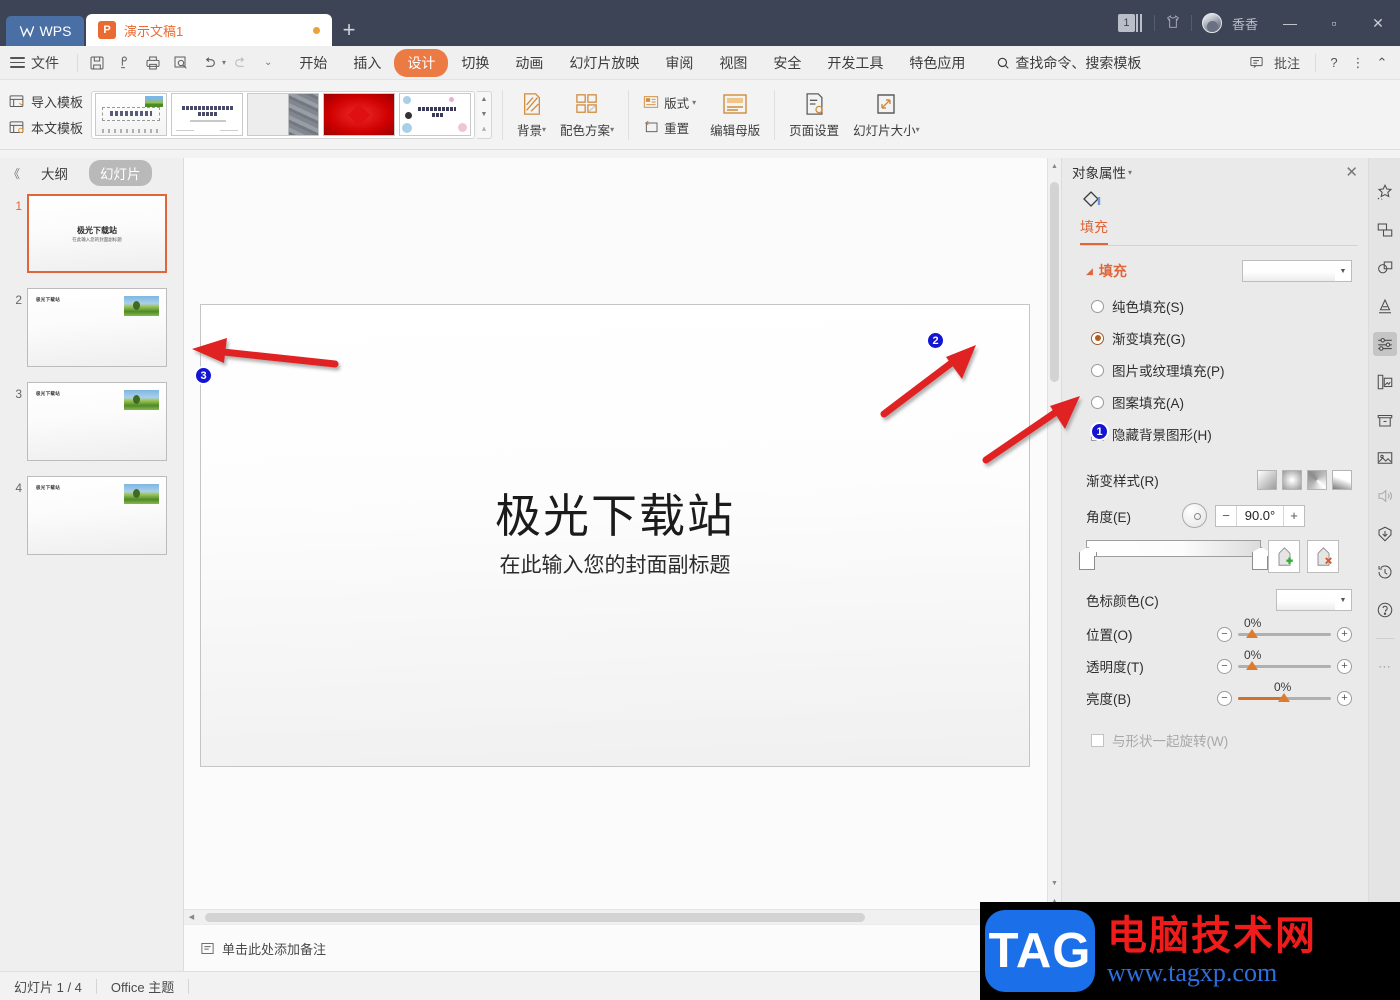 Image resolution: width=1400 pixels, height=1000 pixels. Describe the element at coordinates (1272, 63) in the screenshot. I see `comment-button: 批注` at that location.